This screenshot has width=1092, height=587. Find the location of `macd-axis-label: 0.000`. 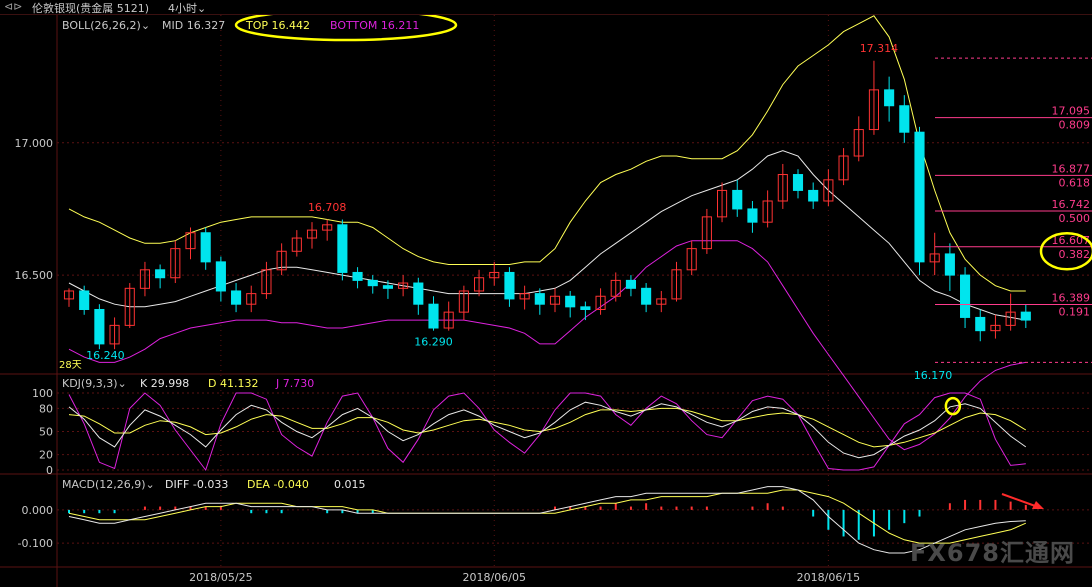

macd-axis-label: 0.000 is located at coordinates (38, 510).